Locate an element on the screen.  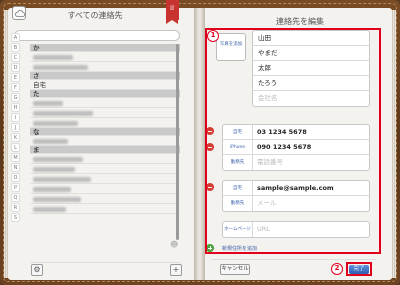
gear-button: ⚙ is located at coordinates (37, 270).